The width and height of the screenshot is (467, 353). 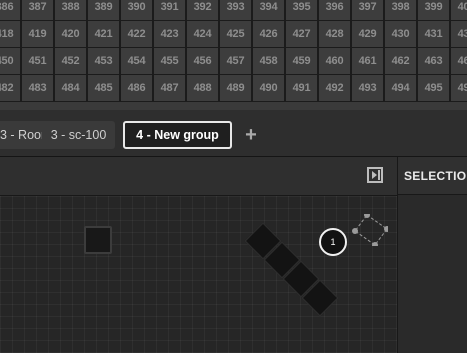 I want to click on channel-cell: 420, so click(x=70, y=34).